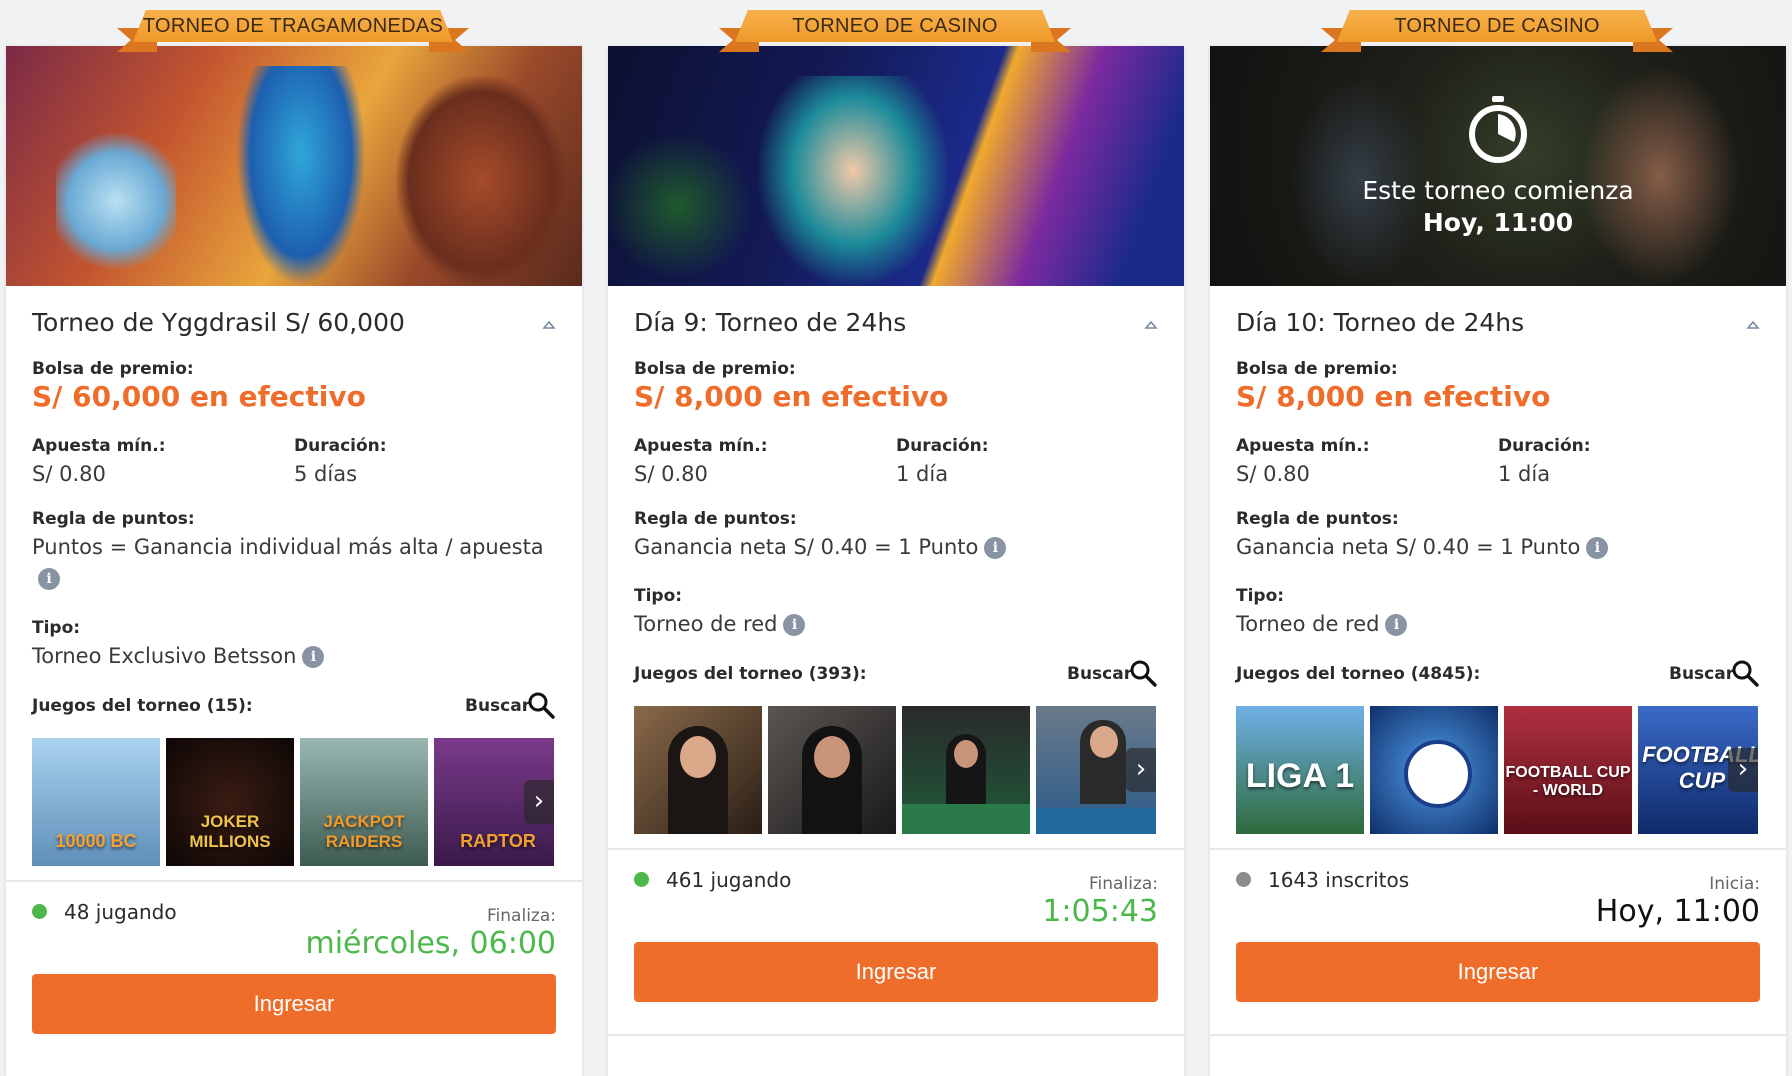  I want to click on games-label: Juegos del torneo (4845):, so click(1358, 674).